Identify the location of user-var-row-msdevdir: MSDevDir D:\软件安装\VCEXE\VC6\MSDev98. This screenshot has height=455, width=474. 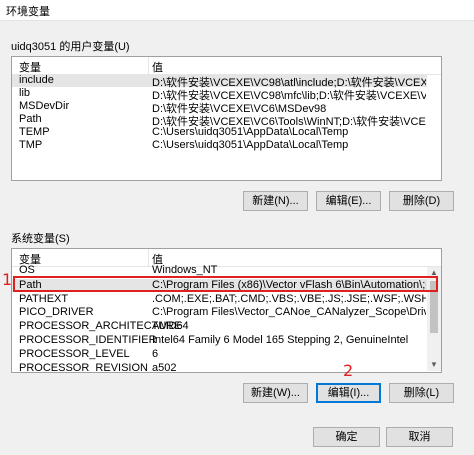
(219, 107).